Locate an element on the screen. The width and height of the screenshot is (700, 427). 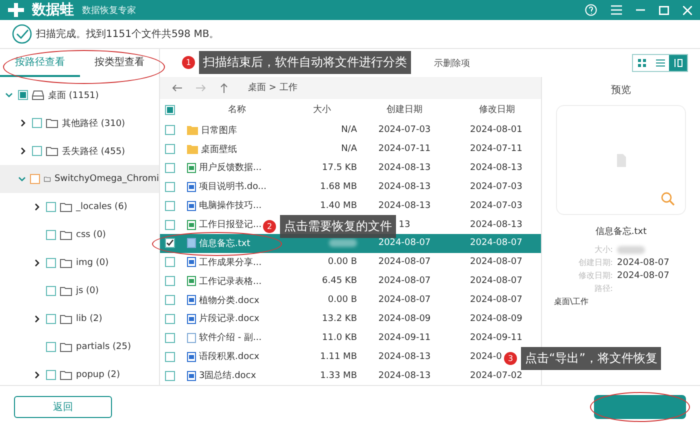
tree-label: popup (2) is located at coordinates (98, 375).